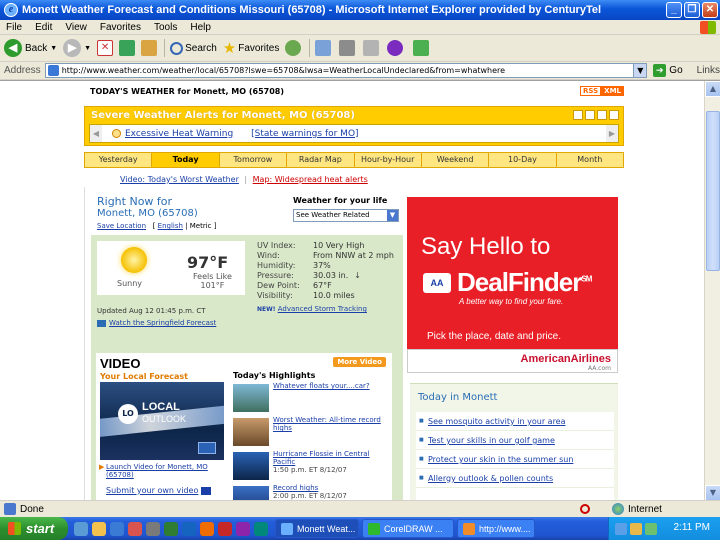  Describe the element at coordinates (651, 528) in the screenshot. I see `tray-app-icon` at that location.